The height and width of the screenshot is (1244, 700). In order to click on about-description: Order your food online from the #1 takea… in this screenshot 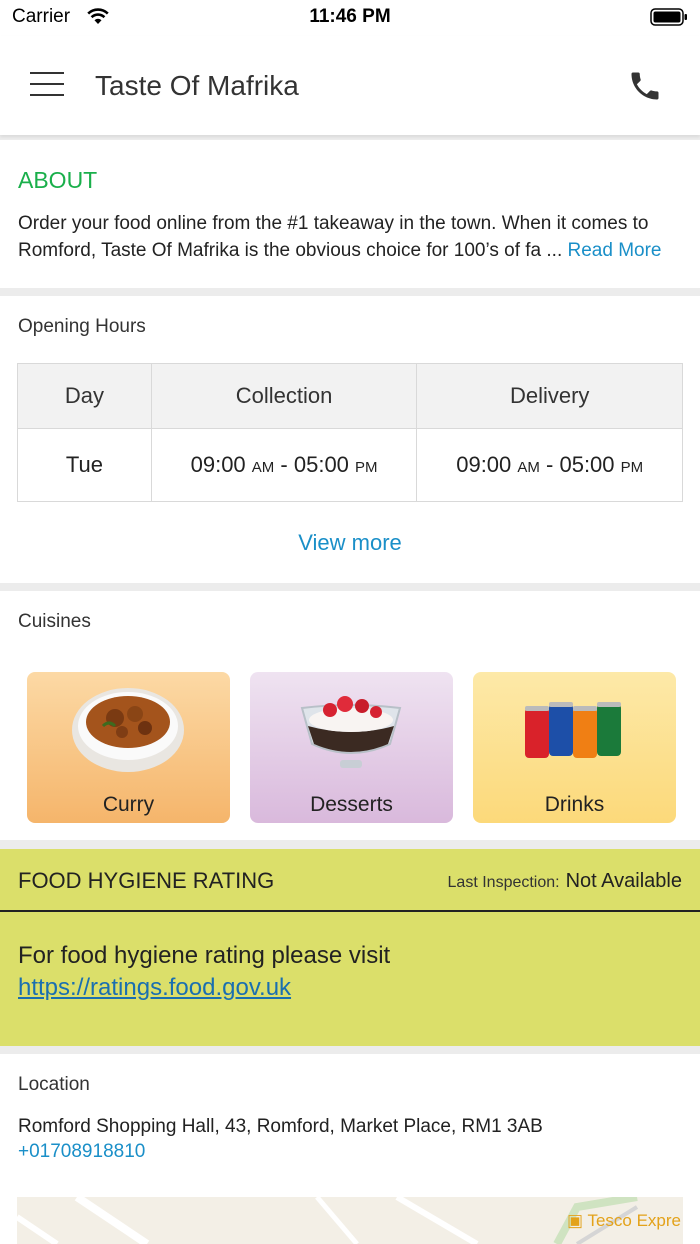, I will do `click(333, 237)`.